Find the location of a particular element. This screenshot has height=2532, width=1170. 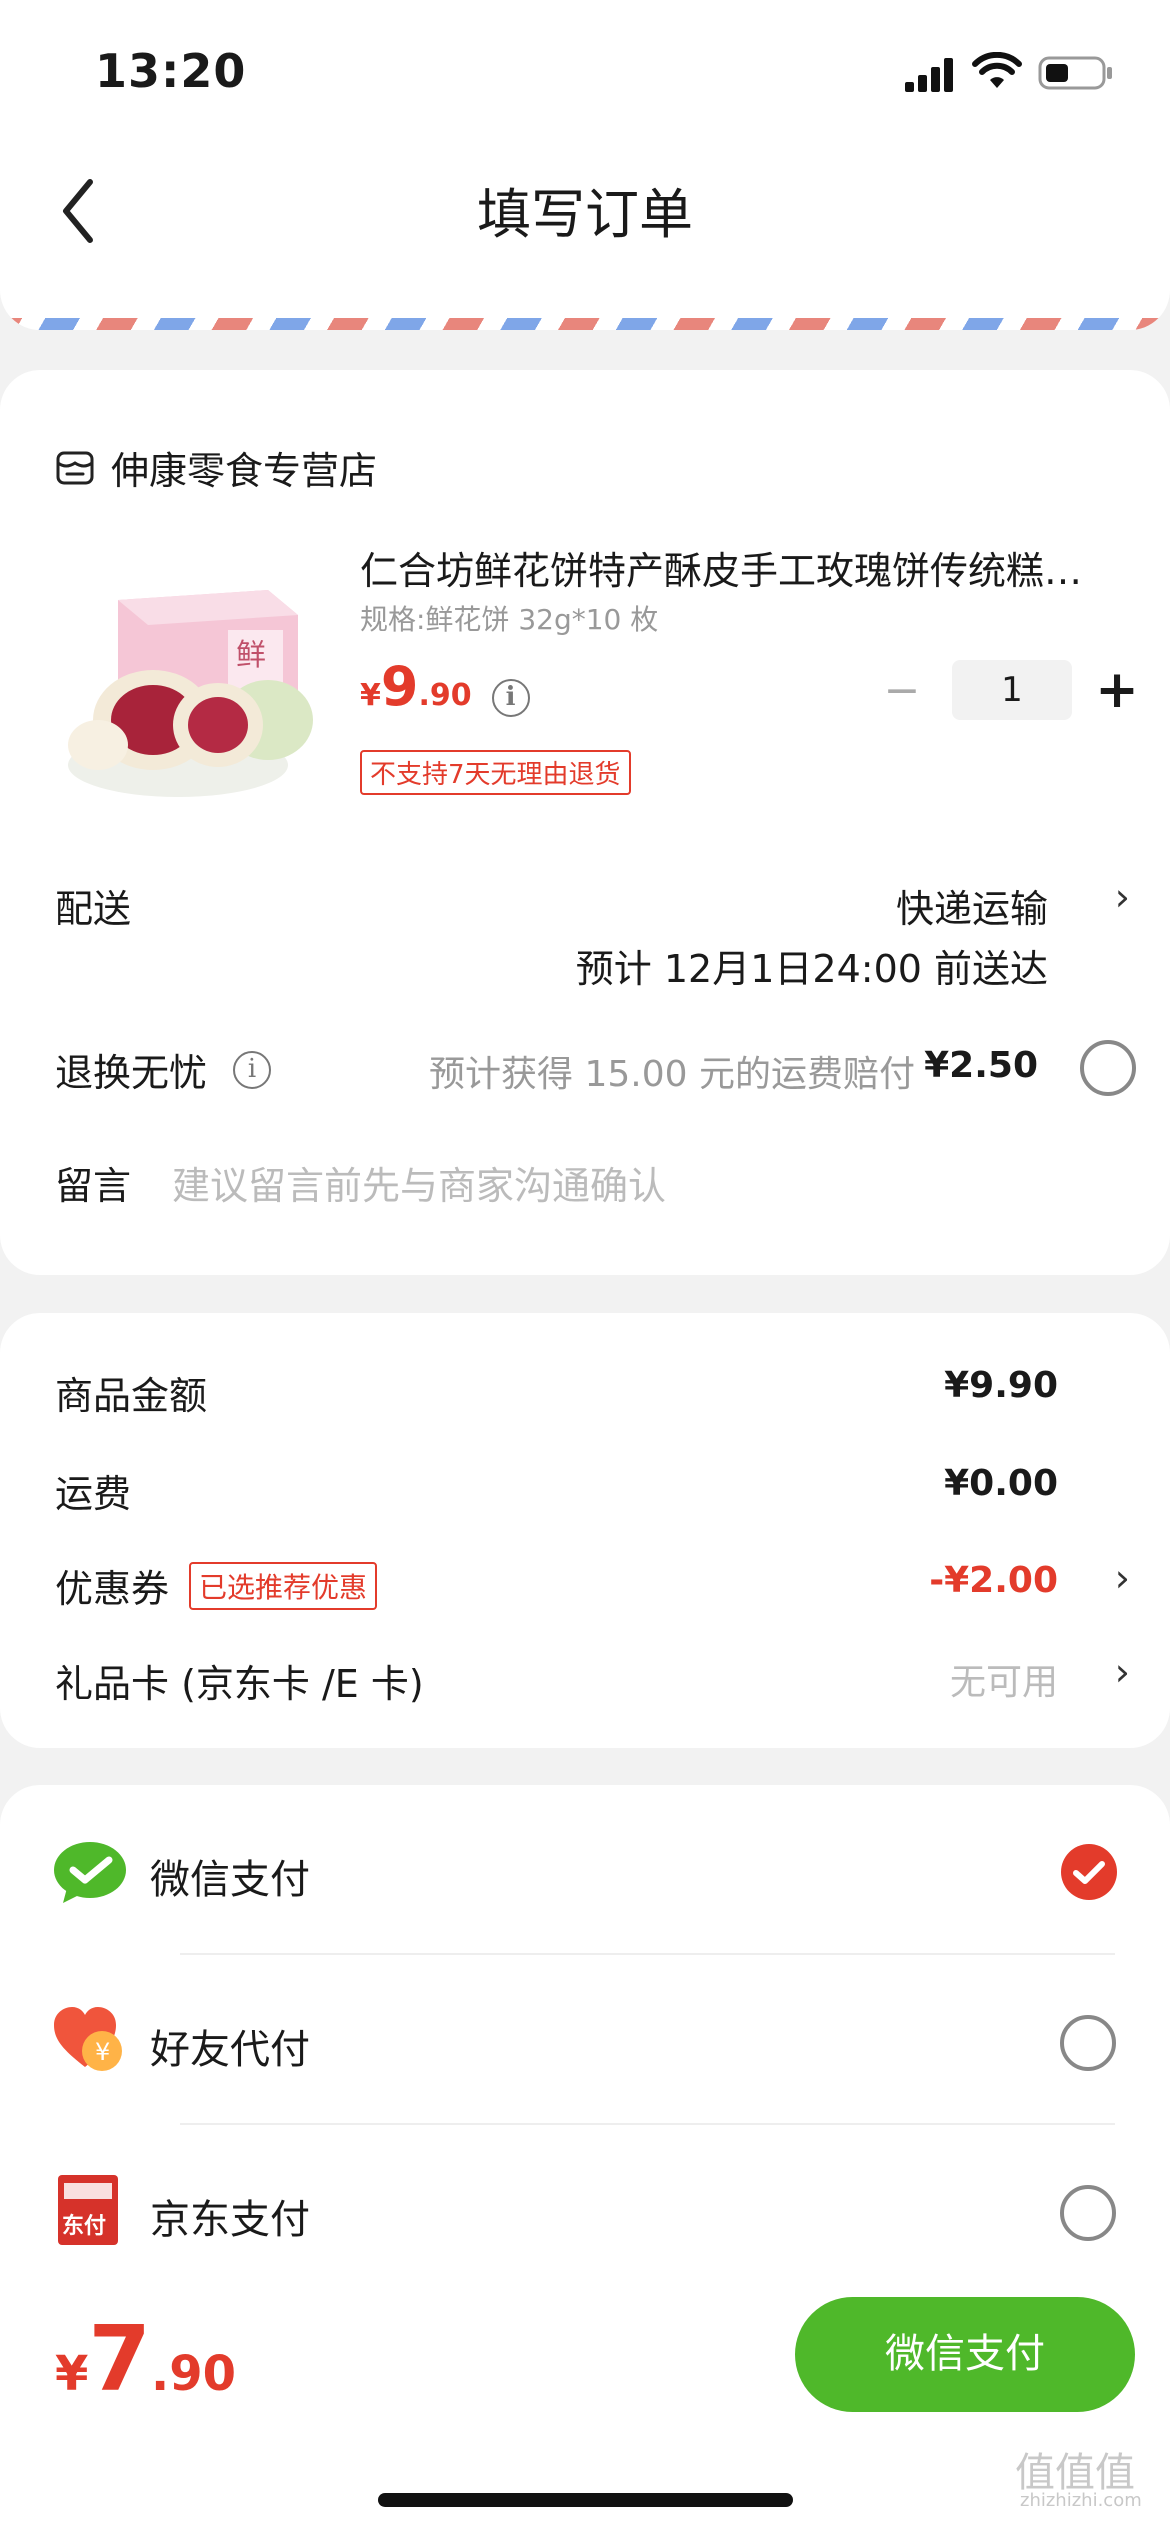

shipping-value: ¥0.00 is located at coordinates (1001, 1483).